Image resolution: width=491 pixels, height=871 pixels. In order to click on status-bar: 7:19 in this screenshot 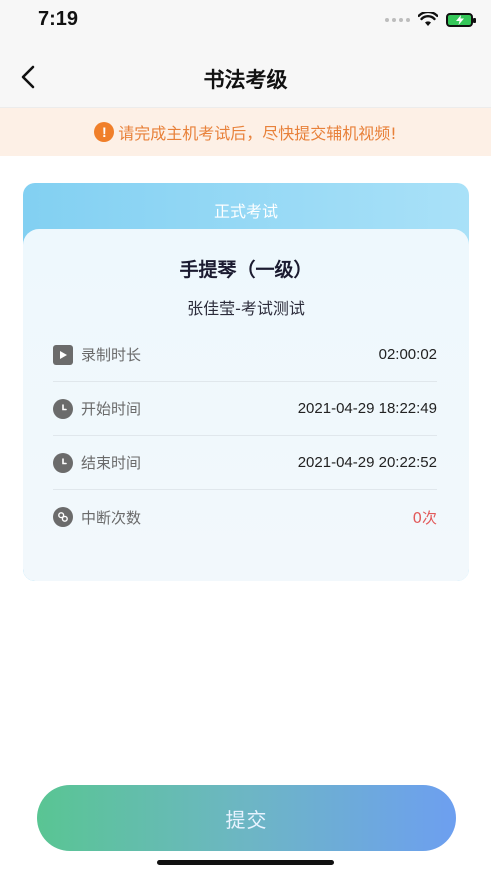, I will do `click(245, 22)`.